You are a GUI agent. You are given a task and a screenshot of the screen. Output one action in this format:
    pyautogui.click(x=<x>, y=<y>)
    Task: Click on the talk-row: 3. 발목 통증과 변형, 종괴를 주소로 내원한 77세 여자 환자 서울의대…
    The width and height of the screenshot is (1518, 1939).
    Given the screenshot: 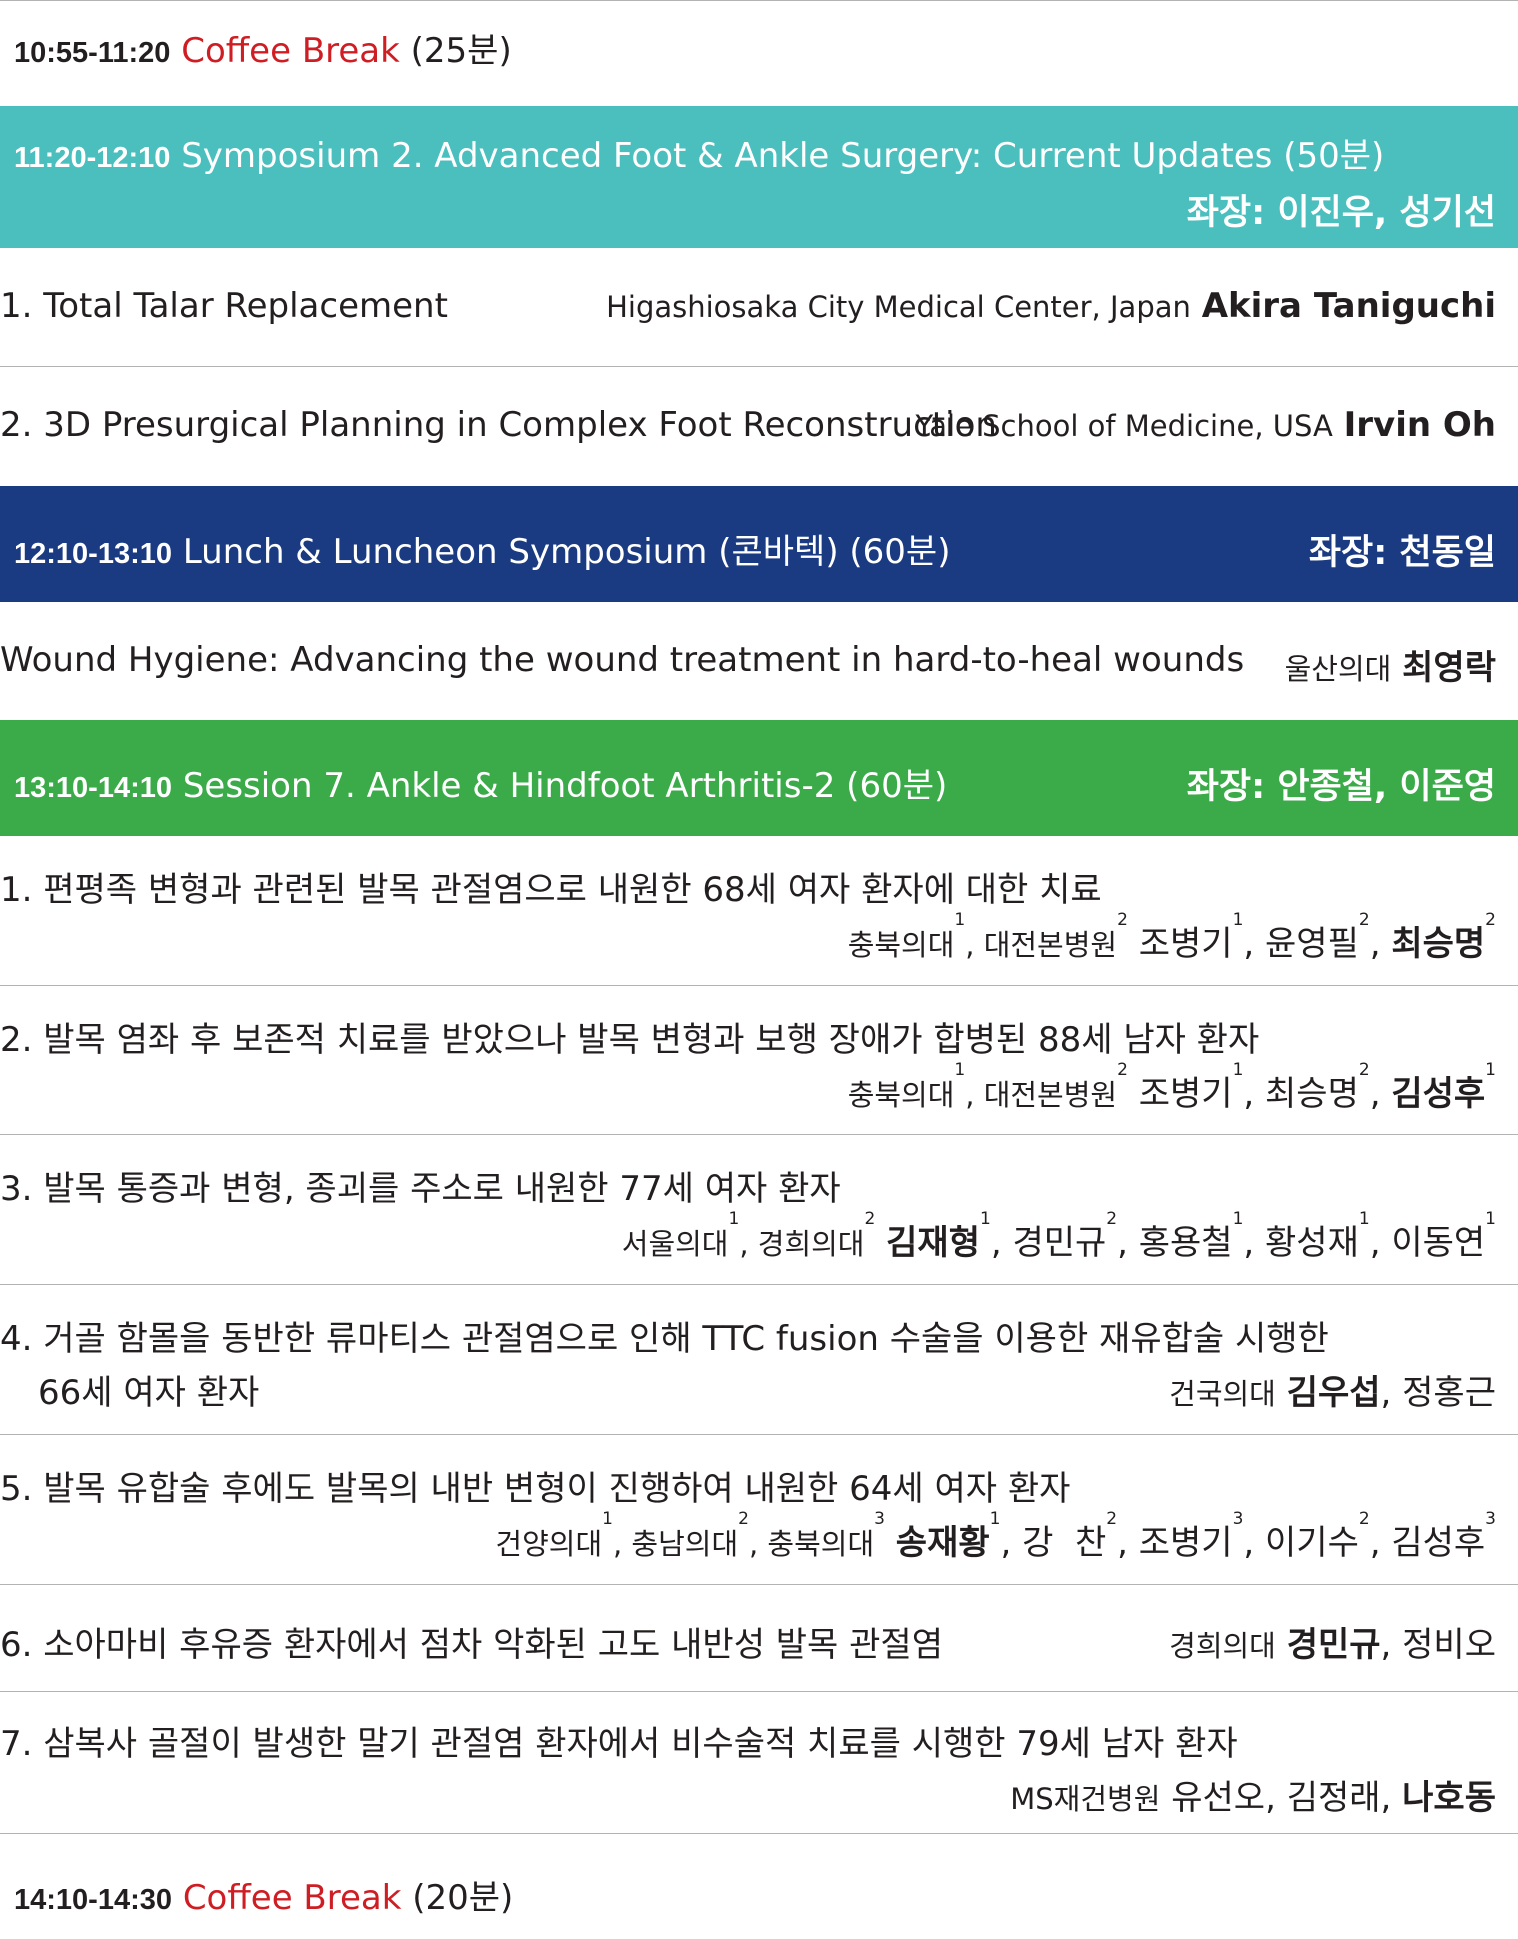 What is the action you would take?
    pyautogui.click(x=759, y=1210)
    